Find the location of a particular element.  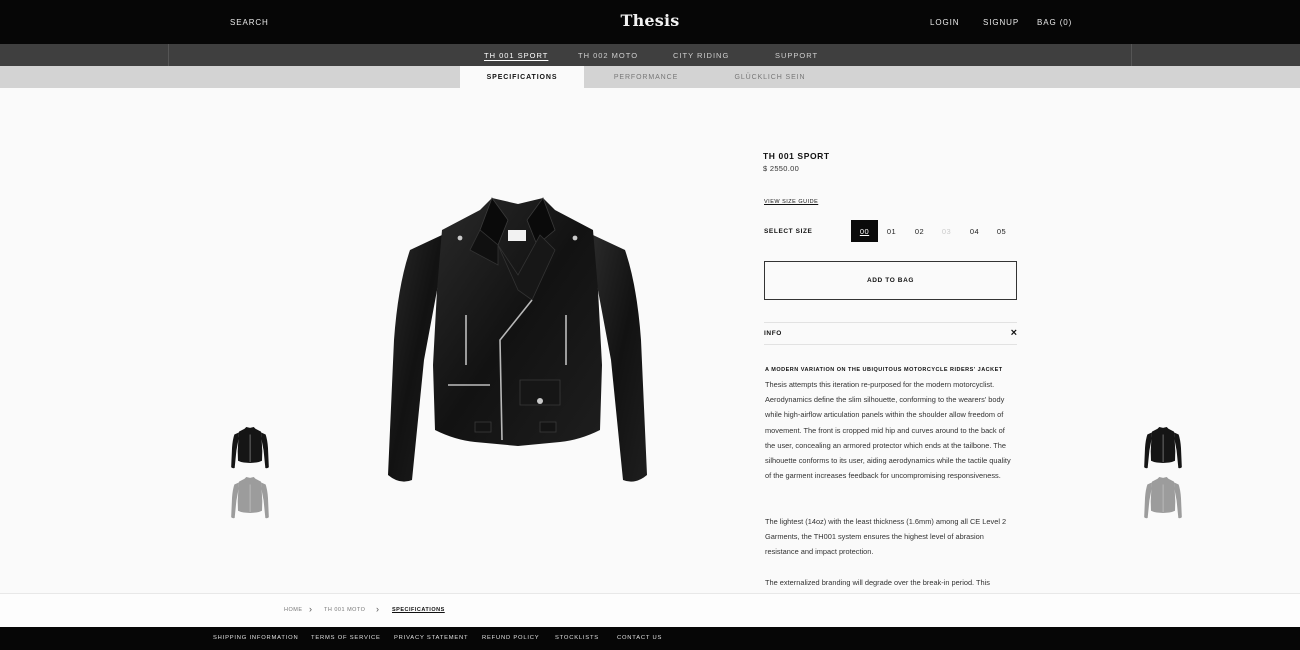

nav-item-th002-moto: TH 002 MOTO is located at coordinates (608, 55).